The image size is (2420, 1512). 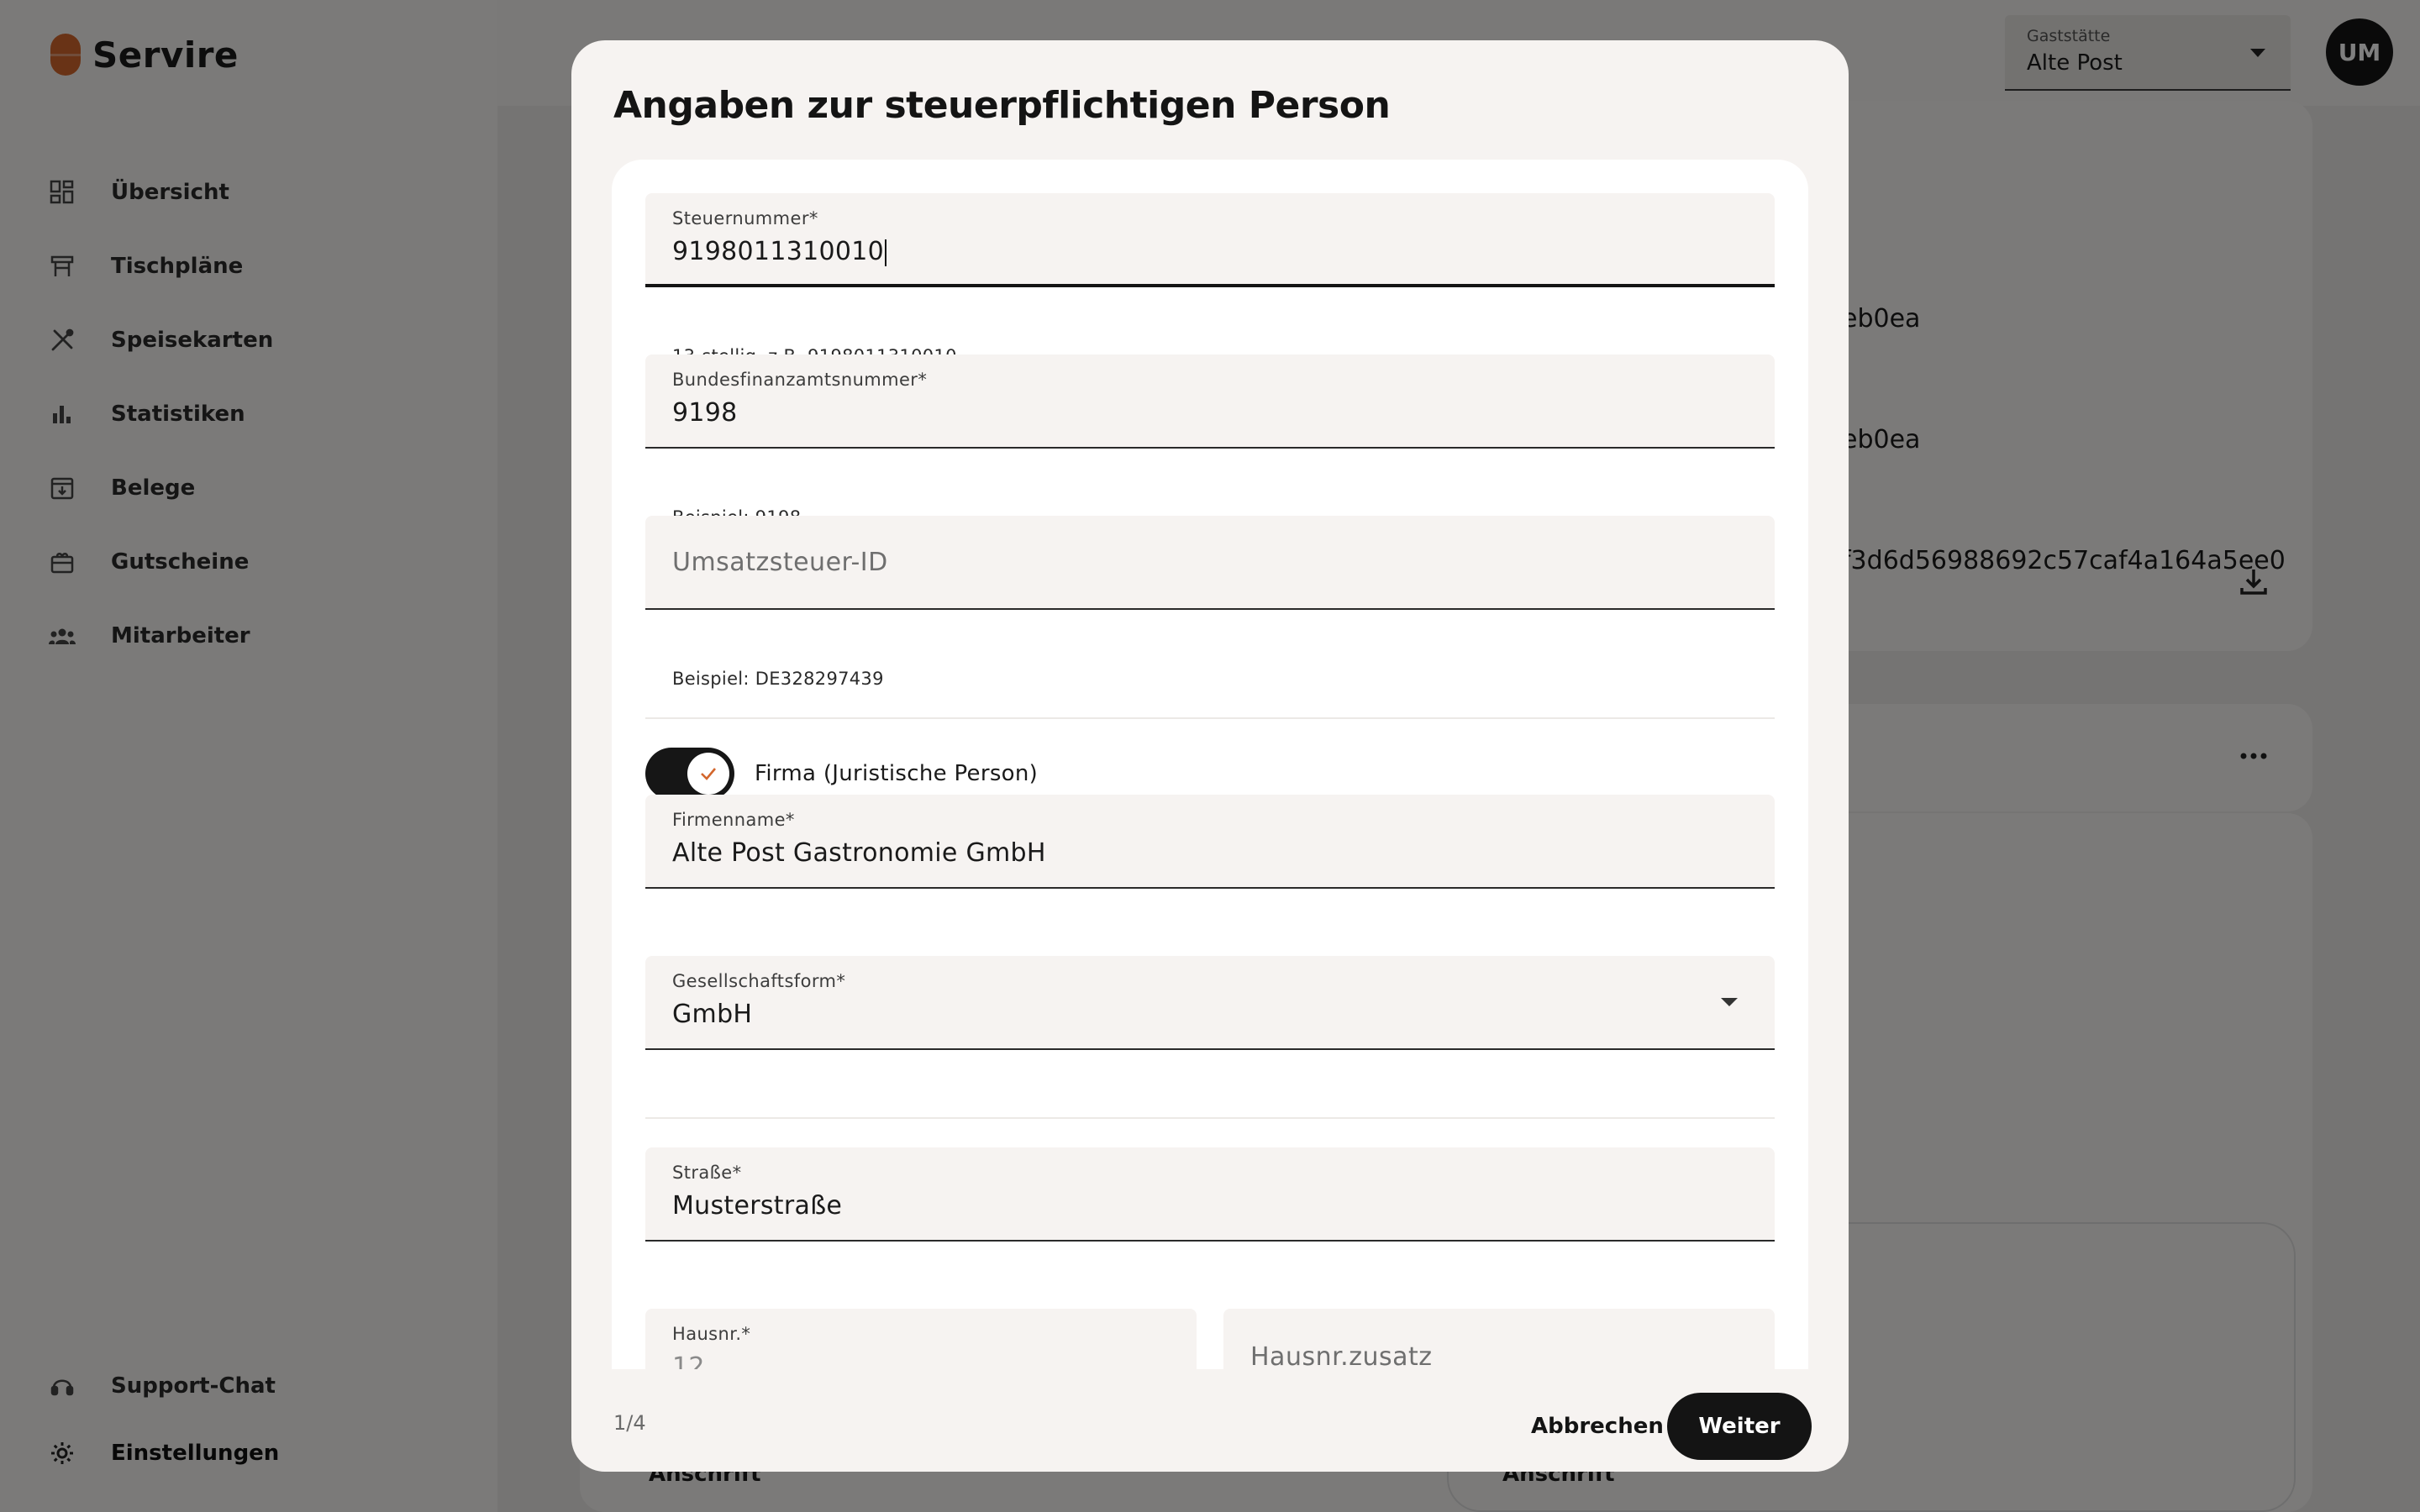 What do you see at coordinates (897, 773) in the screenshot?
I see `firma-toggle-label: Firma (Juristische Person)` at bounding box center [897, 773].